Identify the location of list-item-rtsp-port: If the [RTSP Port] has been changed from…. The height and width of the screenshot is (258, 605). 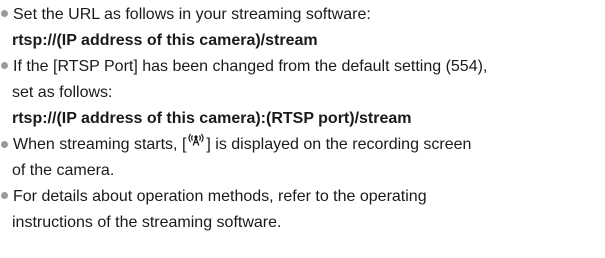
(243, 67).